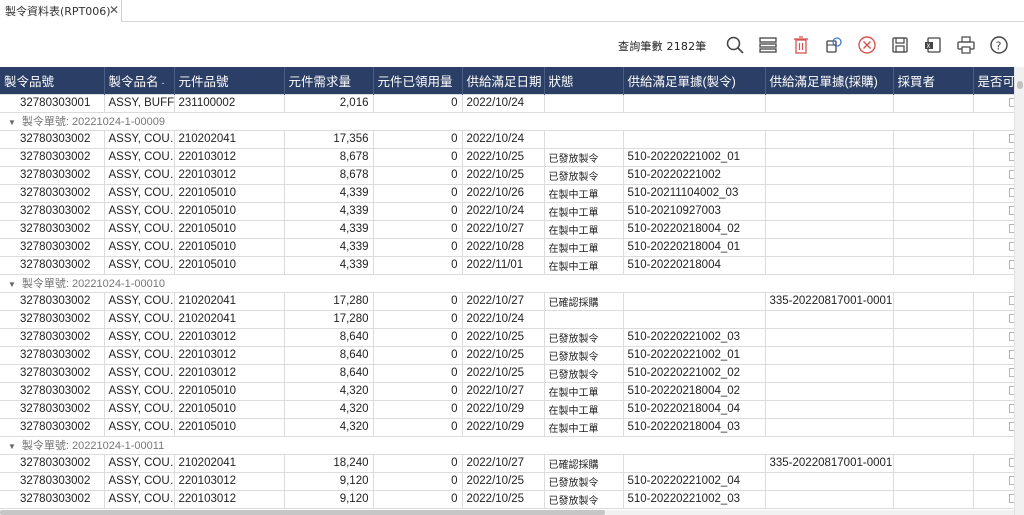  Describe the element at coordinates (933, 80) in the screenshot. I see `col-header-buyer: 採買者` at that location.